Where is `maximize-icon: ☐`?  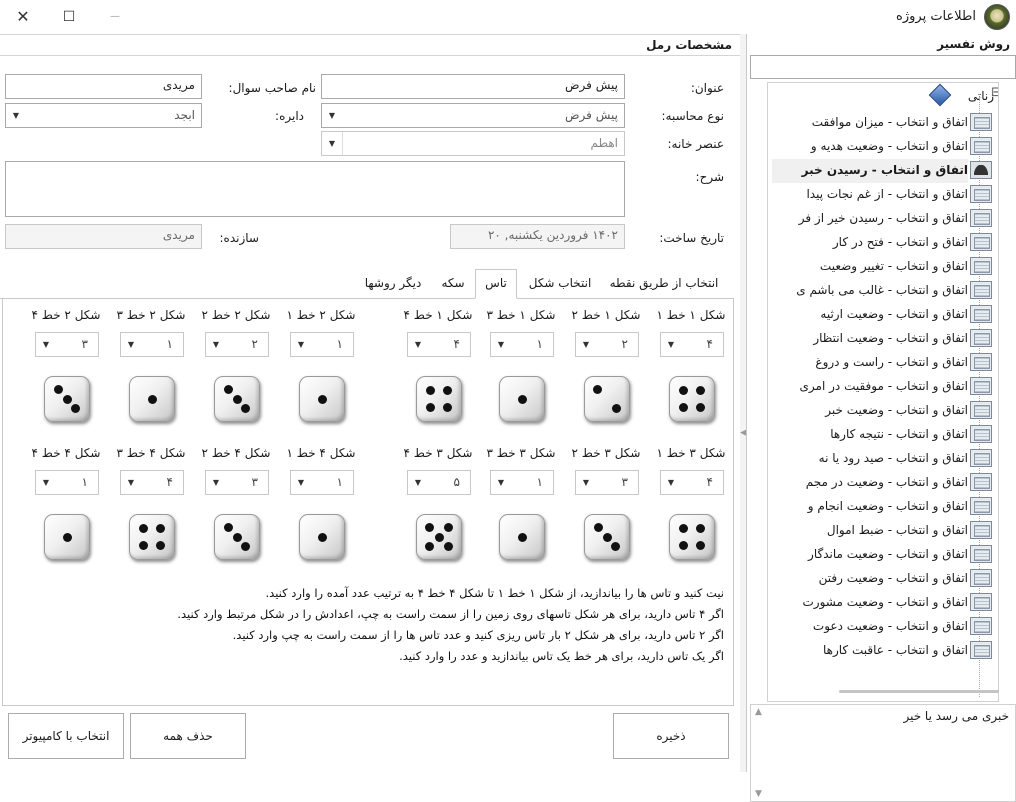 maximize-icon: ☐ is located at coordinates (69, 17).